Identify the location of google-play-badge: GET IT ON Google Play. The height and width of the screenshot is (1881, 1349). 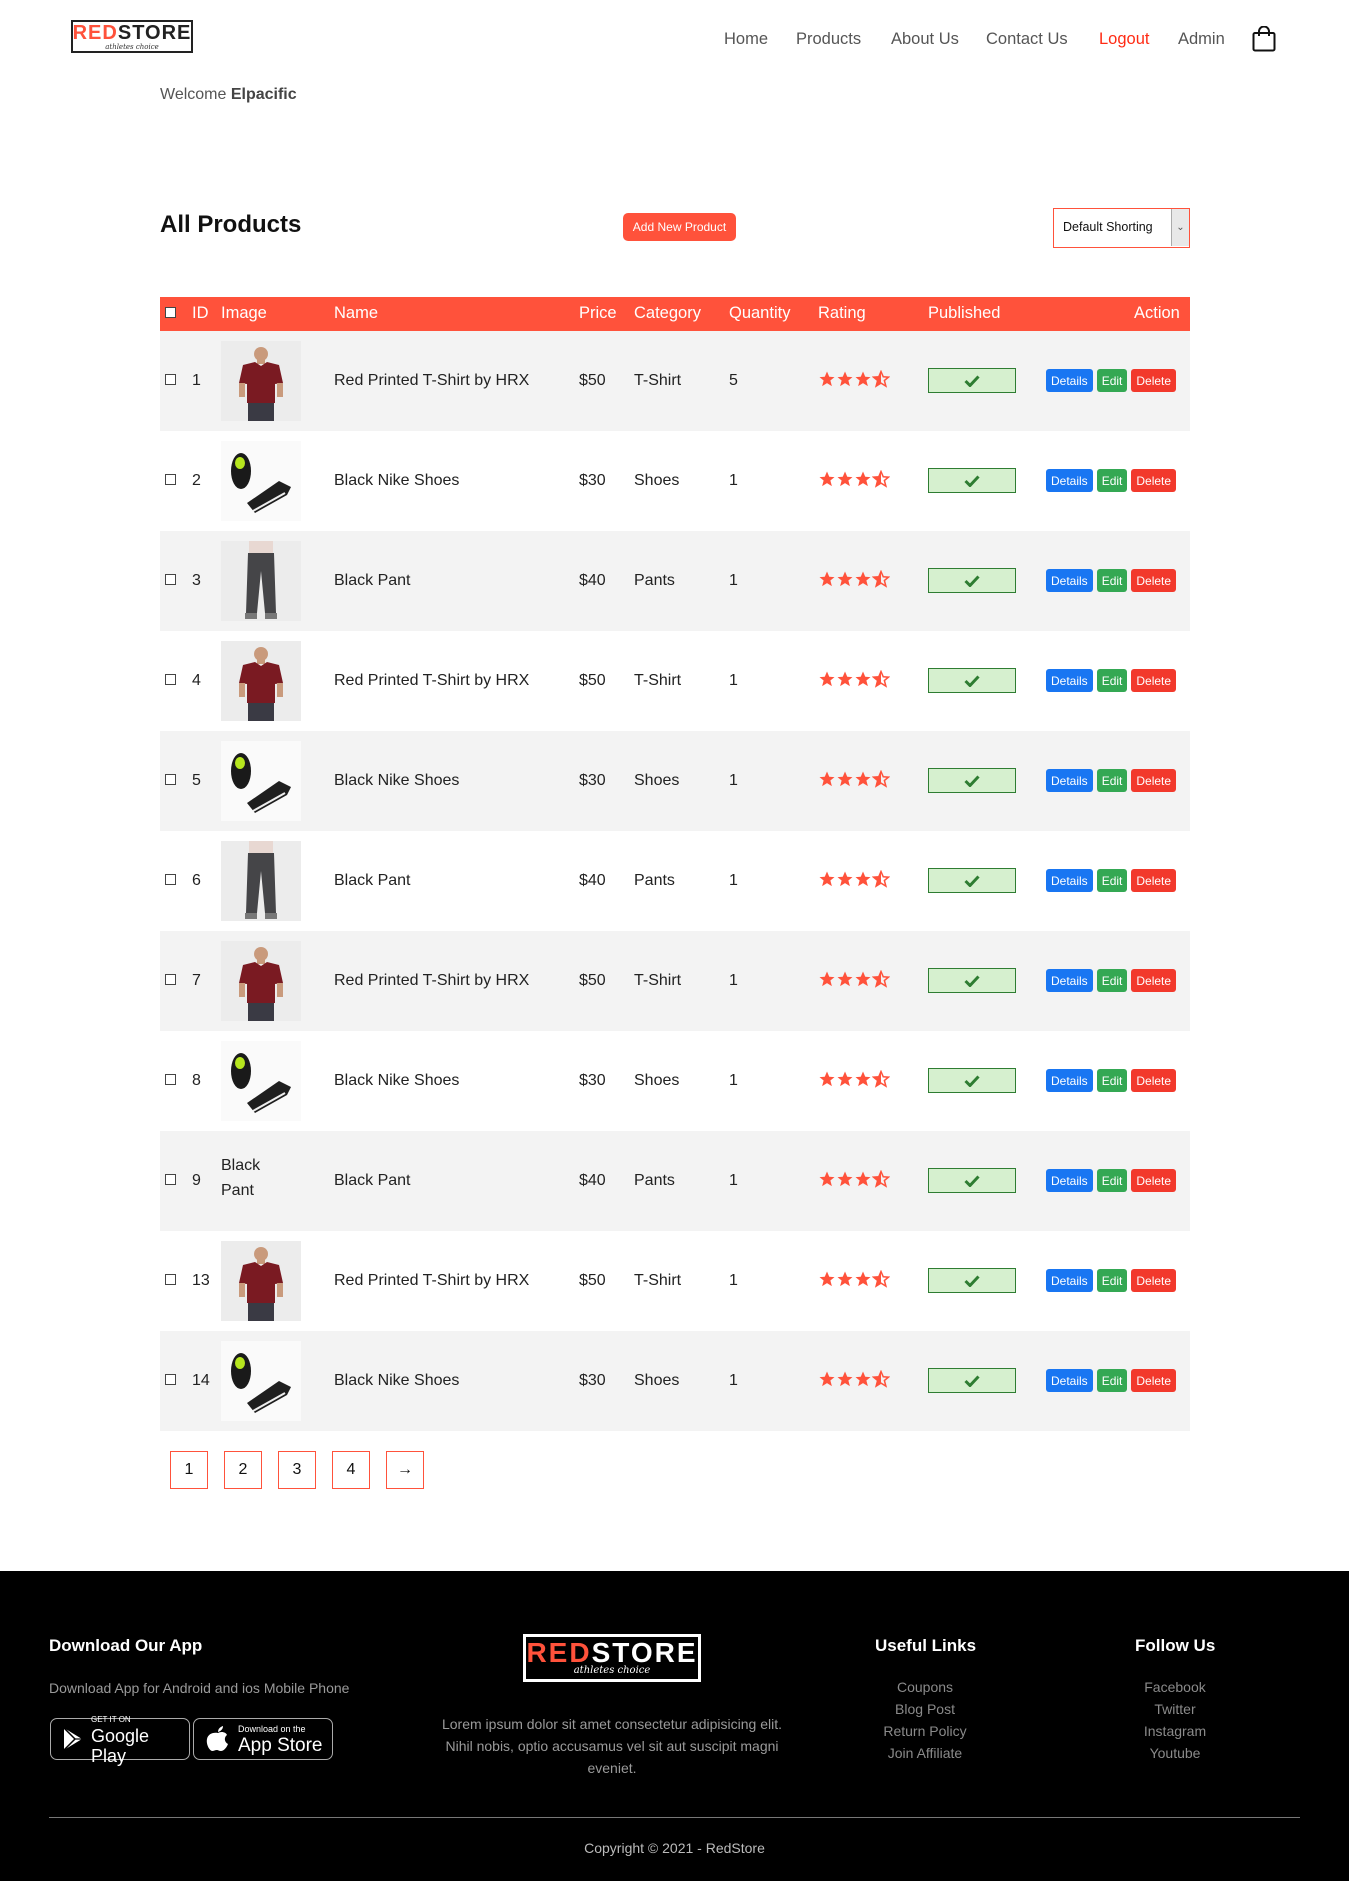
(120, 1740).